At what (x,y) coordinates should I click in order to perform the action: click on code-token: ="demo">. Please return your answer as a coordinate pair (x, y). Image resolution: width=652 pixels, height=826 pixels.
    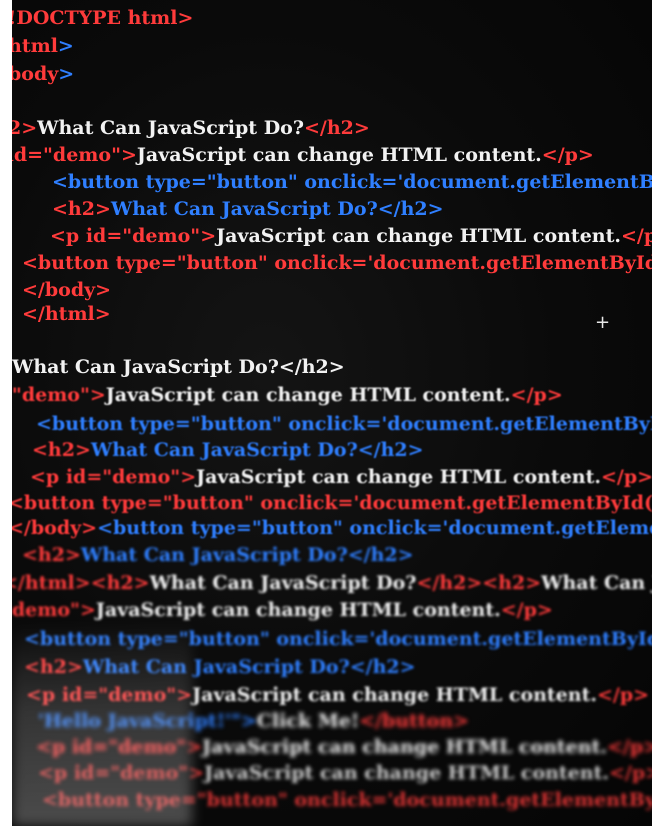
    Looking at the image, I should click on (59, 395).